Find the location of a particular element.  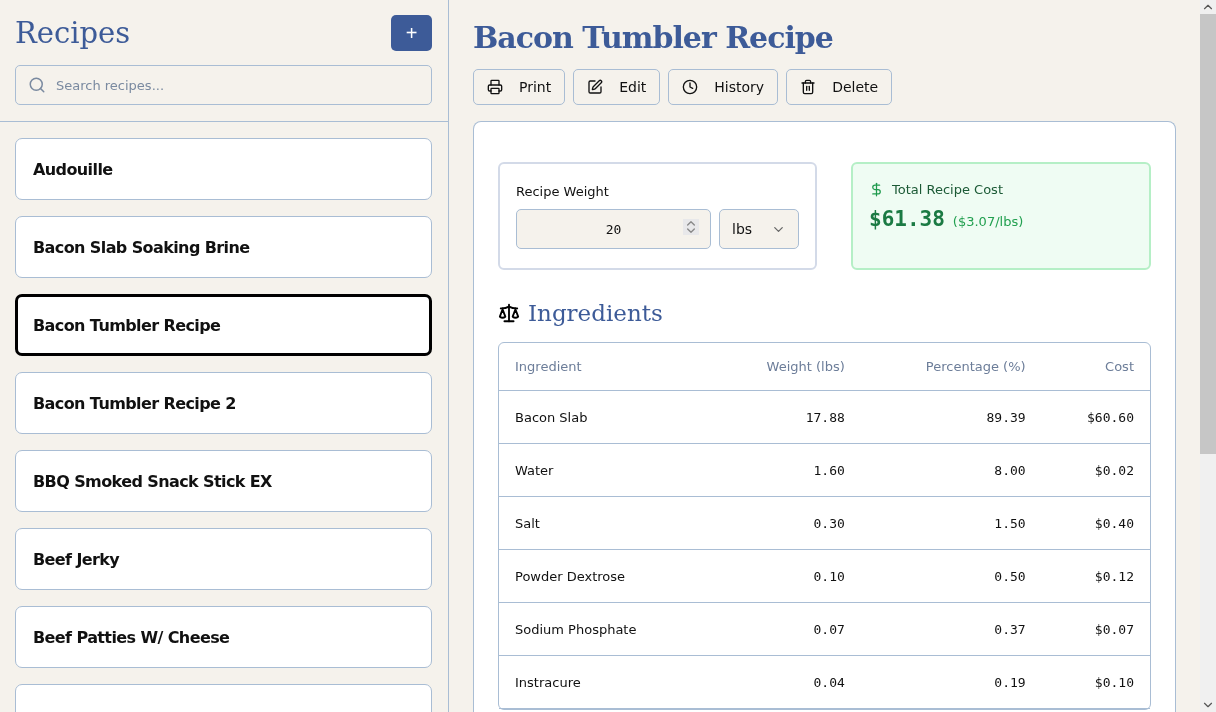

scrollbar is located at coordinates (1208, 356).